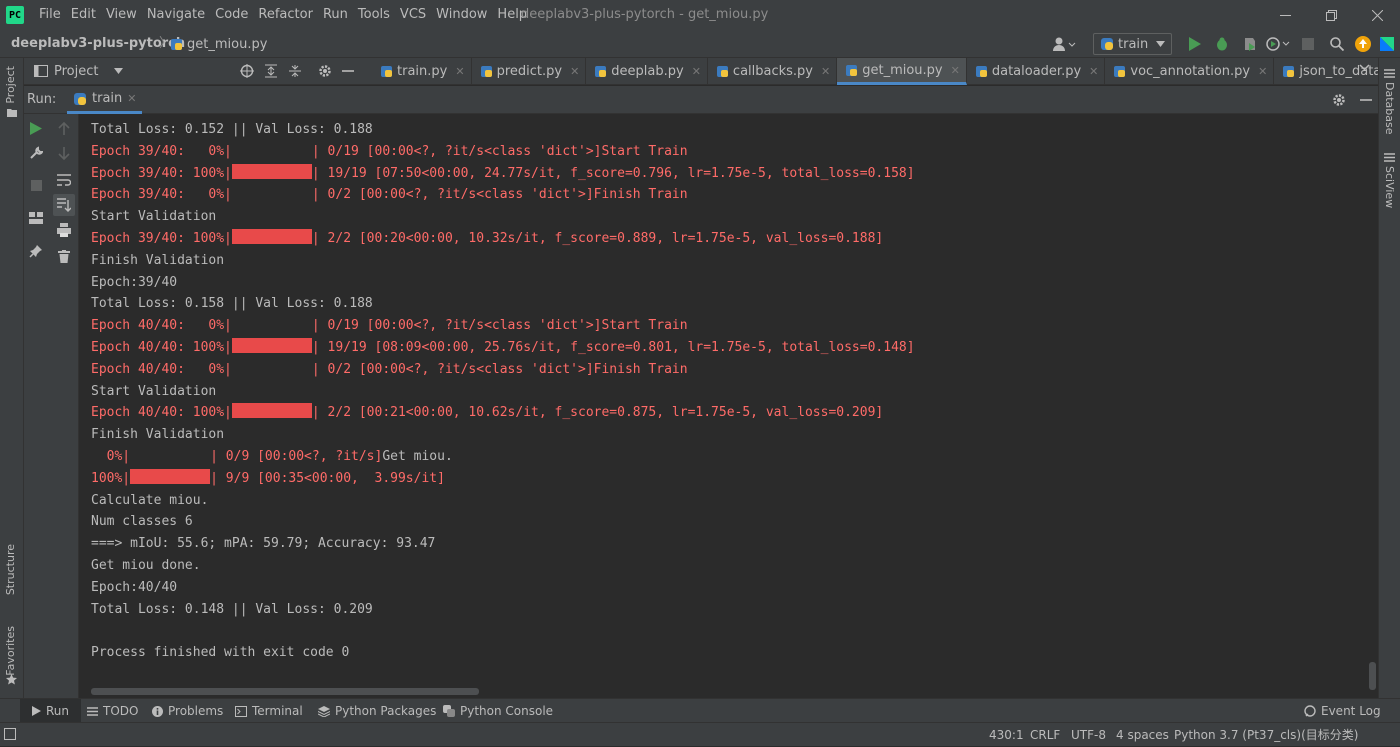 The height and width of the screenshot is (747, 1400). I want to click on database-tool-button: Database, so click(1389, 108).